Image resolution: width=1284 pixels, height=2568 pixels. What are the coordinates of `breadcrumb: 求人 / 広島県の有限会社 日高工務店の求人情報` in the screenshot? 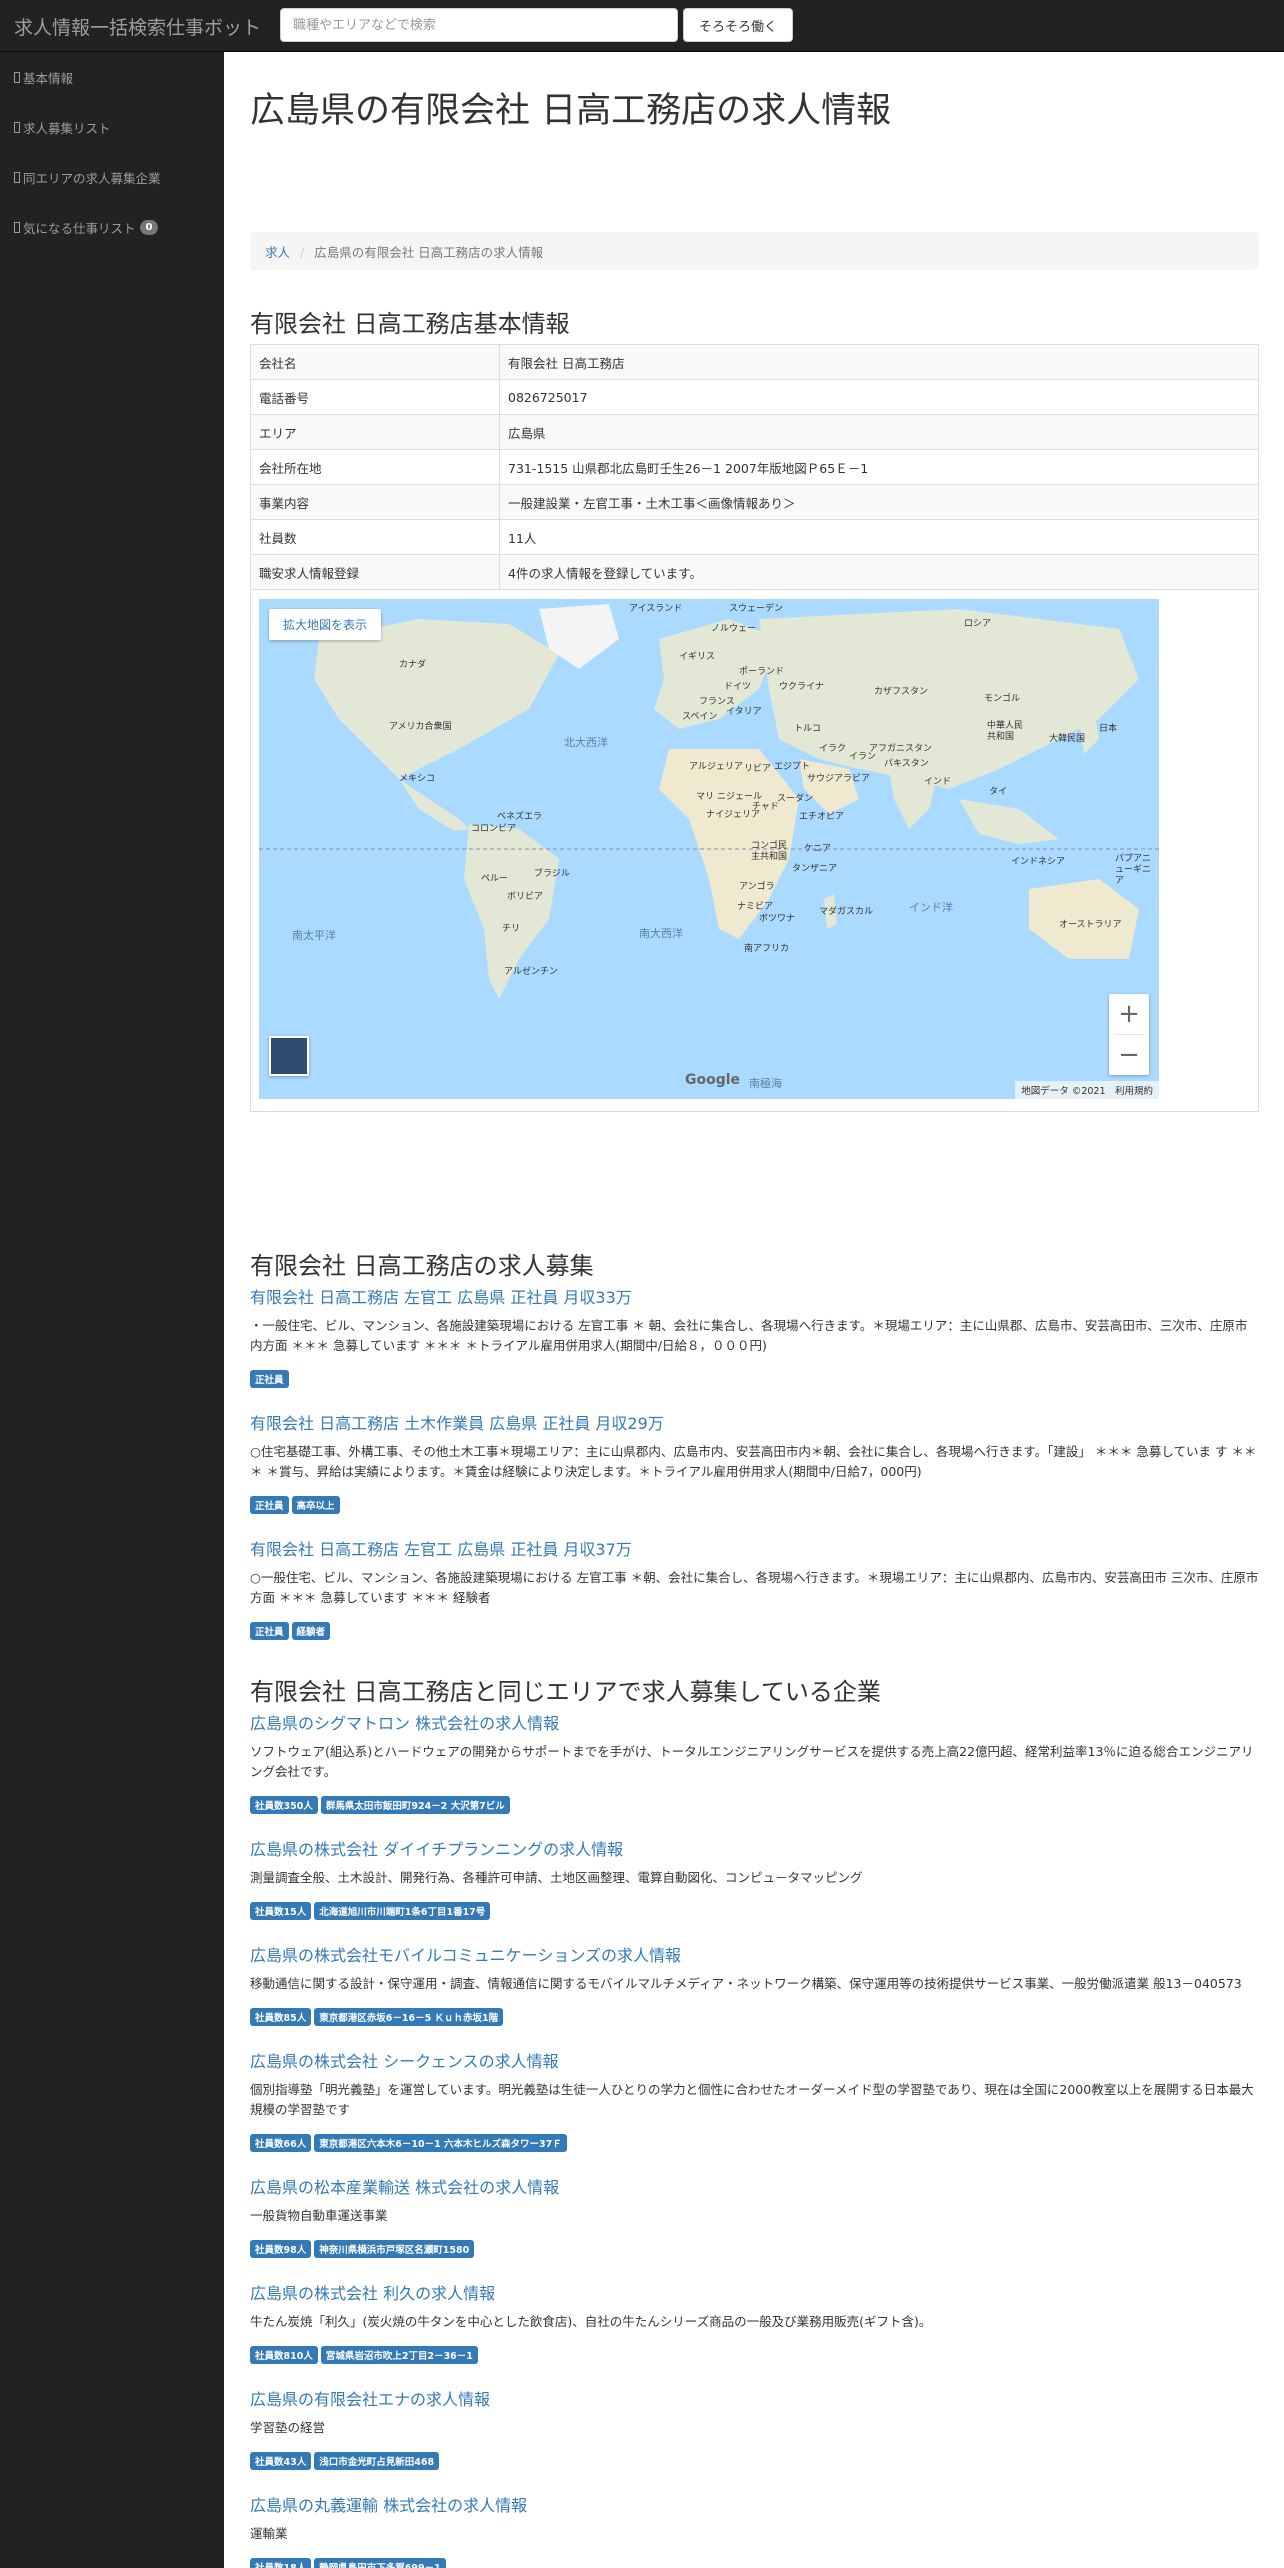 It's located at (754, 251).